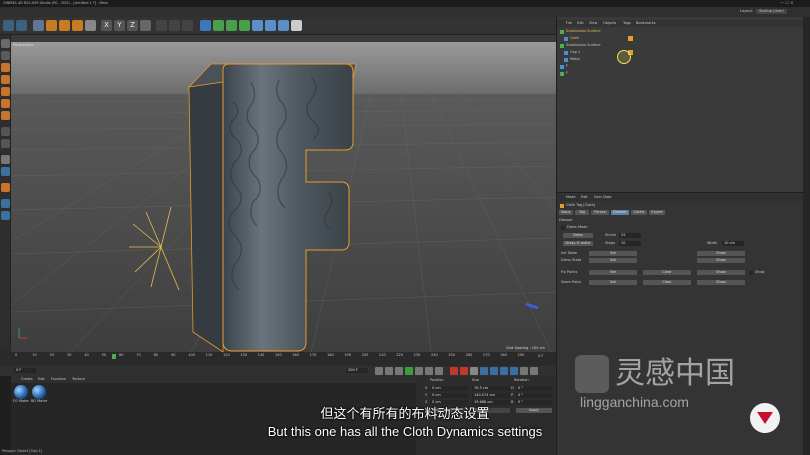 This screenshot has height=455, width=810. What do you see at coordinates (379, 371) in the screenshot?
I see `goto-start-icon` at bounding box center [379, 371].